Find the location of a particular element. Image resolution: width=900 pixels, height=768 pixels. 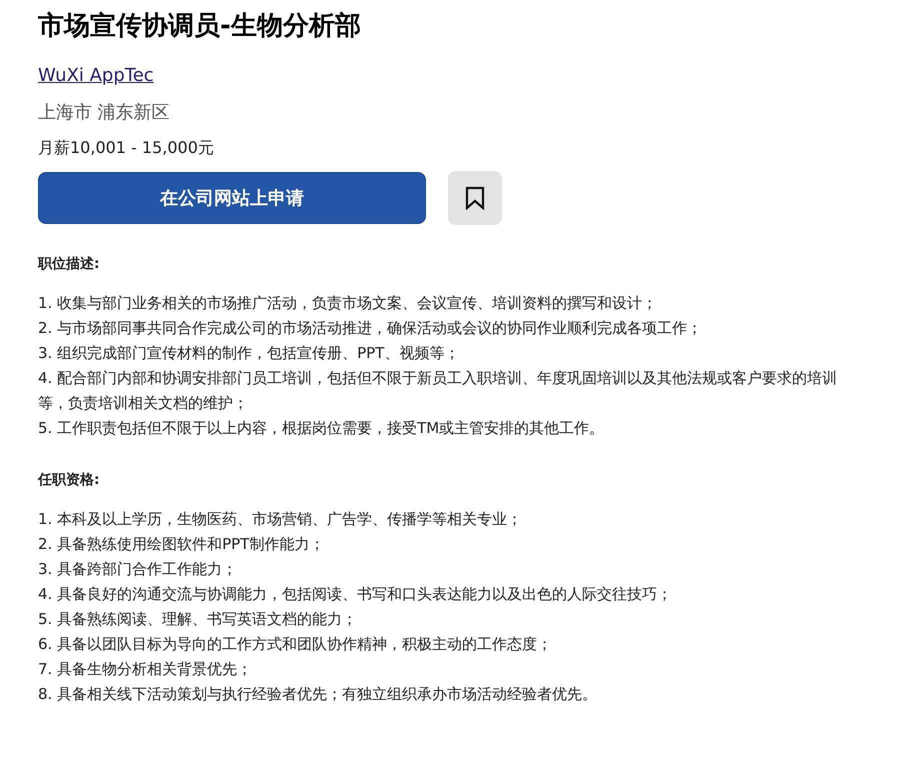

list-item: 1. 本科及以上学历，生物医药、市场营销、广告学、传播学等相关专业； is located at coordinates (281, 519).